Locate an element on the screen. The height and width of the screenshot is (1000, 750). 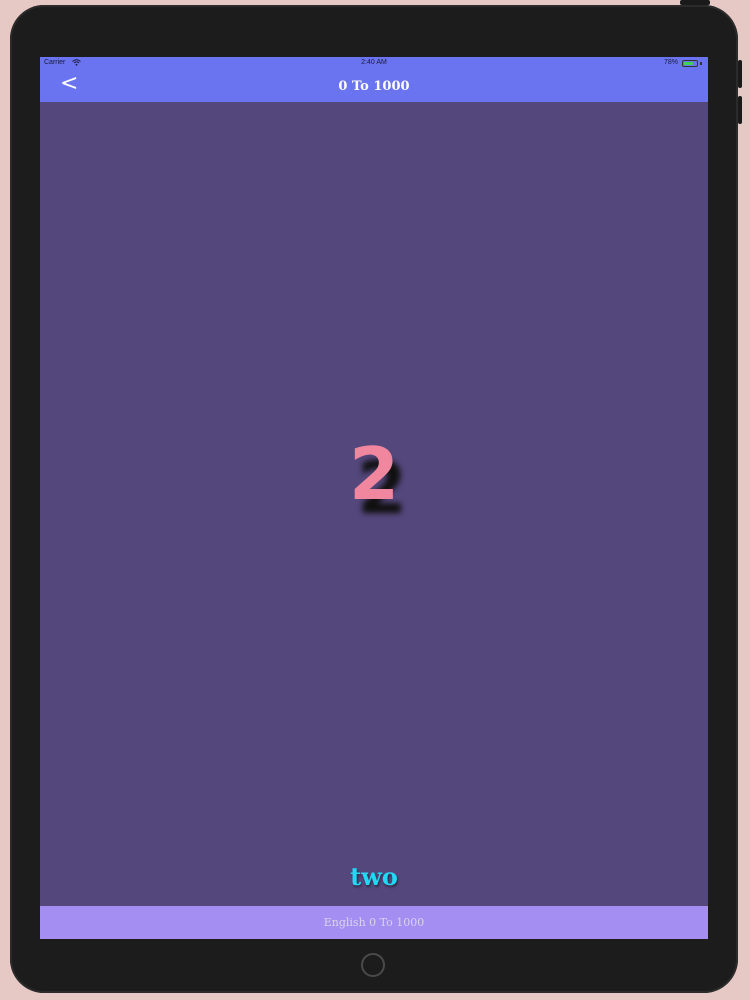
footer-banner: English 0 To 1000 is located at coordinates (374, 922).